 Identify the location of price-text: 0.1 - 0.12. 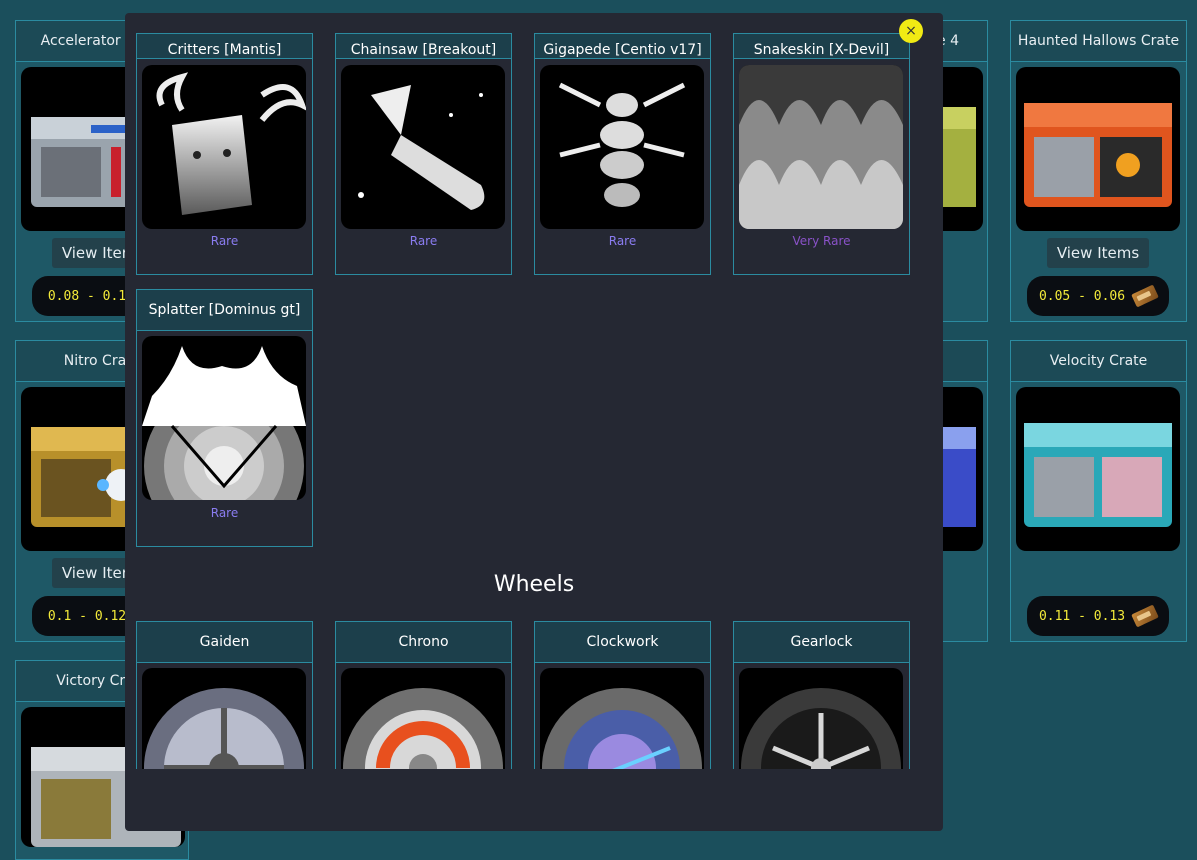
(87, 616).